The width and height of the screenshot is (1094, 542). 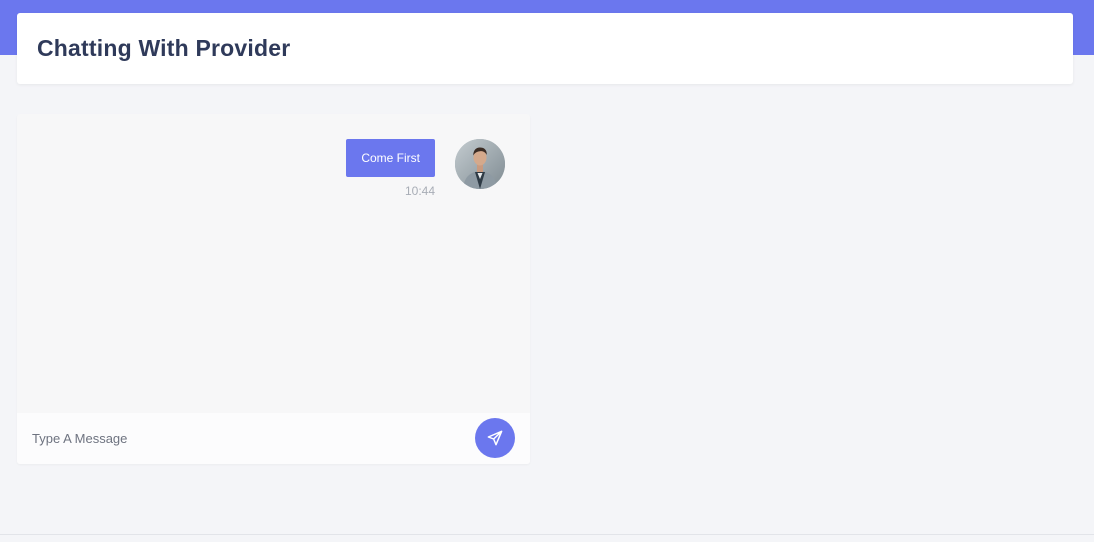 What do you see at coordinates (164, 48) in the screenshot?
I see `page-title: Chatting With Provider` at bounding box center [164, 48].